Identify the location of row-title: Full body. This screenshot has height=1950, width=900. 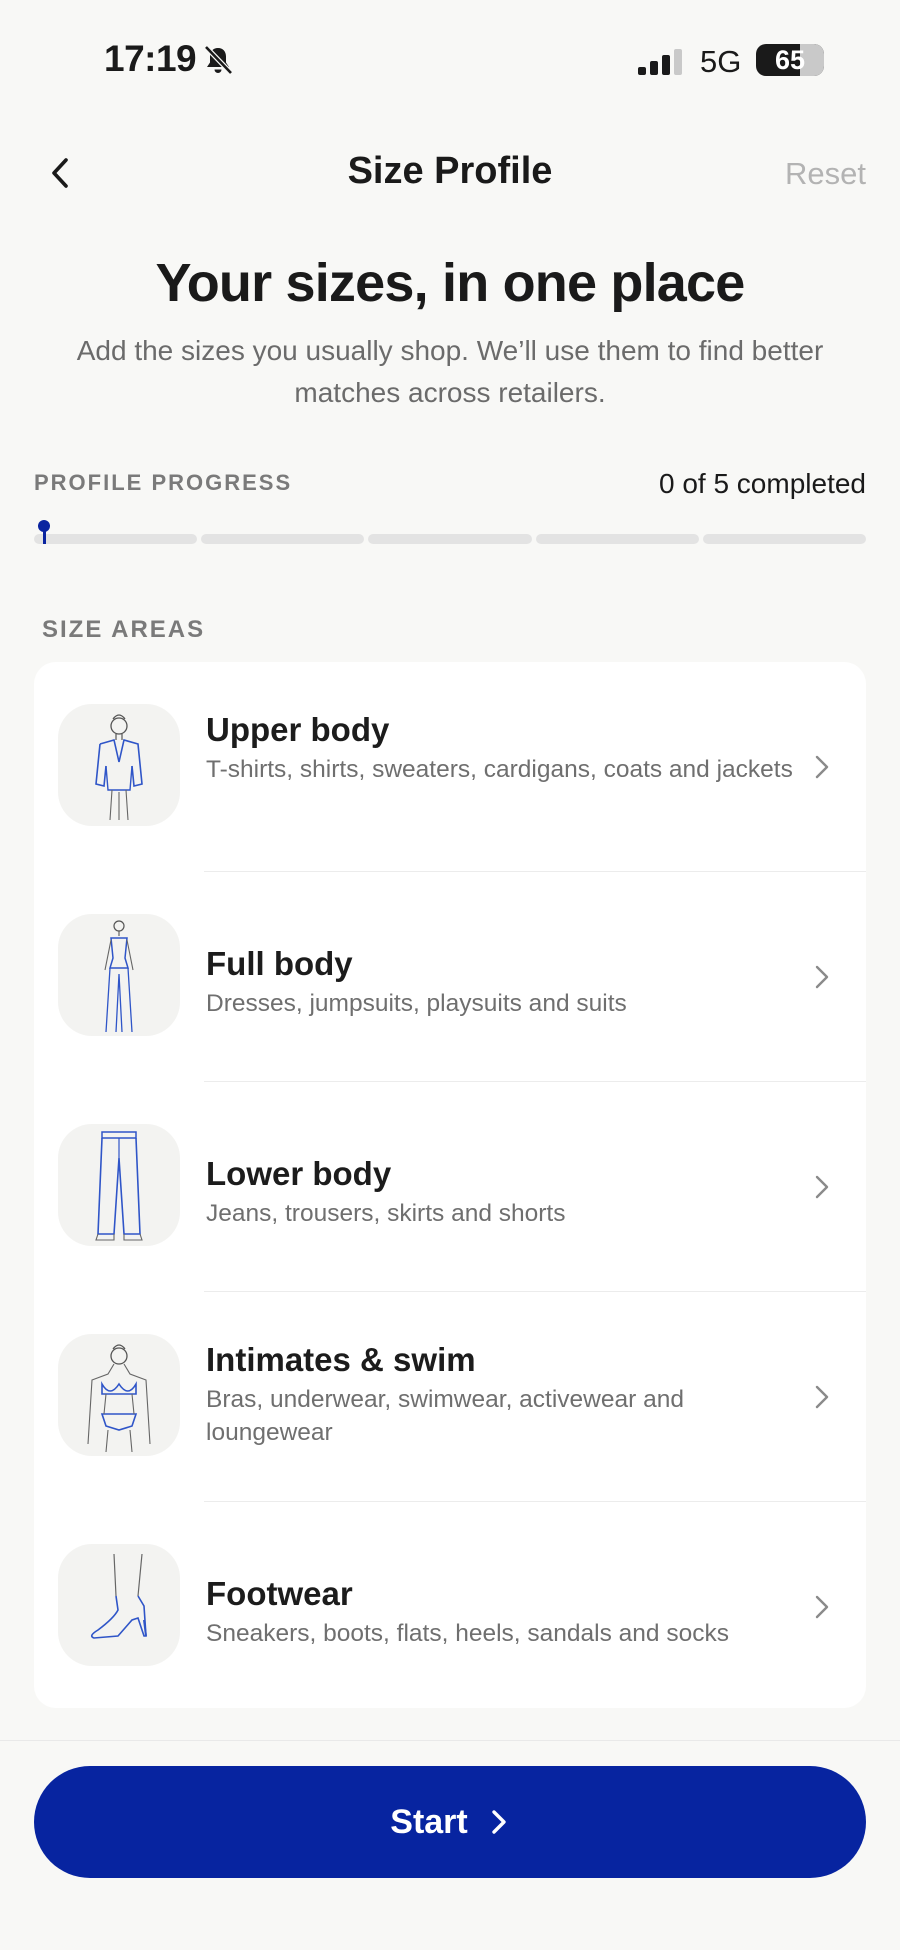
(279, 963).